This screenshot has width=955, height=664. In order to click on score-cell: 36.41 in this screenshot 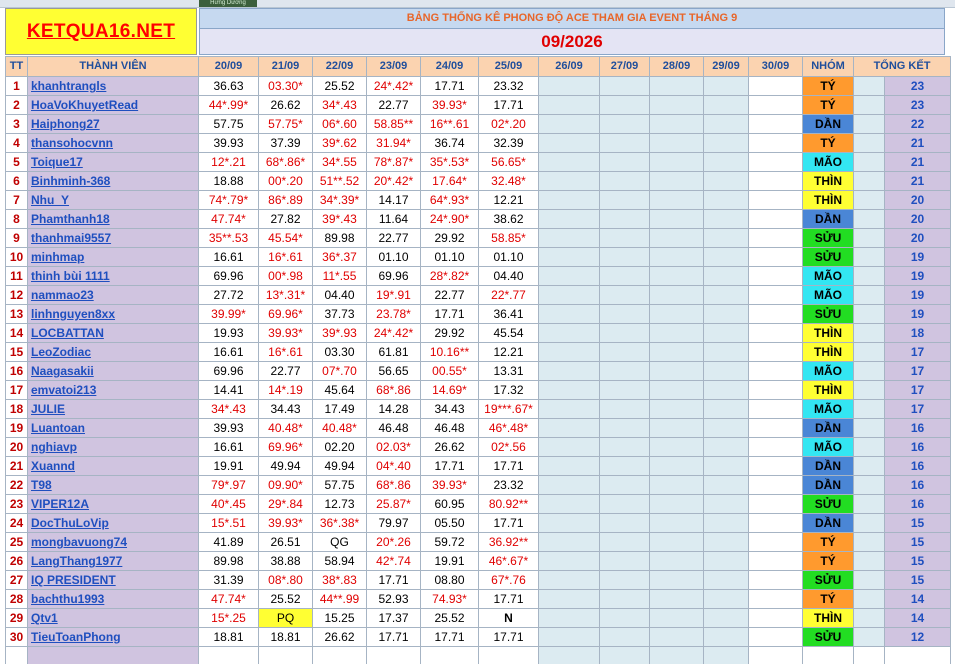, I will do `click(508, 314)`.